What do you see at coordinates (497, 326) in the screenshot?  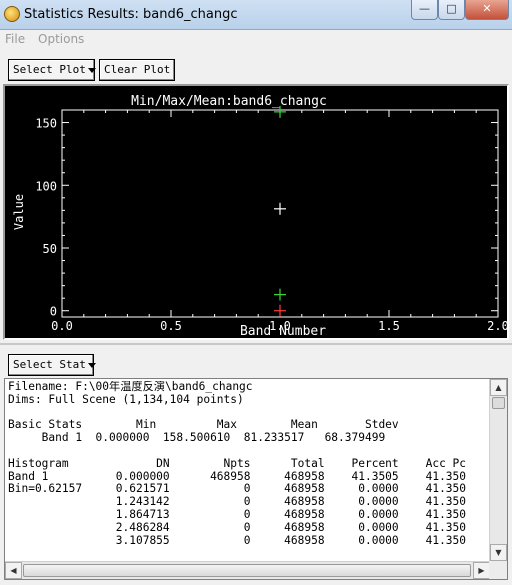 I see `x-tick-label: 2.0` at bounding box center [497, 326].